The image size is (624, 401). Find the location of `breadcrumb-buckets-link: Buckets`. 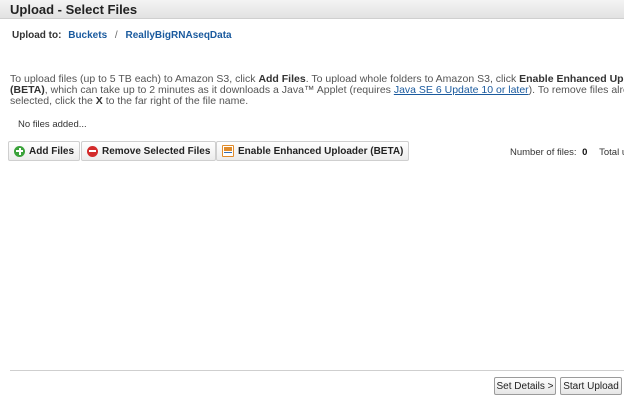

breadcrumb-buckets-link: Buckets is located at coordinates (87, 35).